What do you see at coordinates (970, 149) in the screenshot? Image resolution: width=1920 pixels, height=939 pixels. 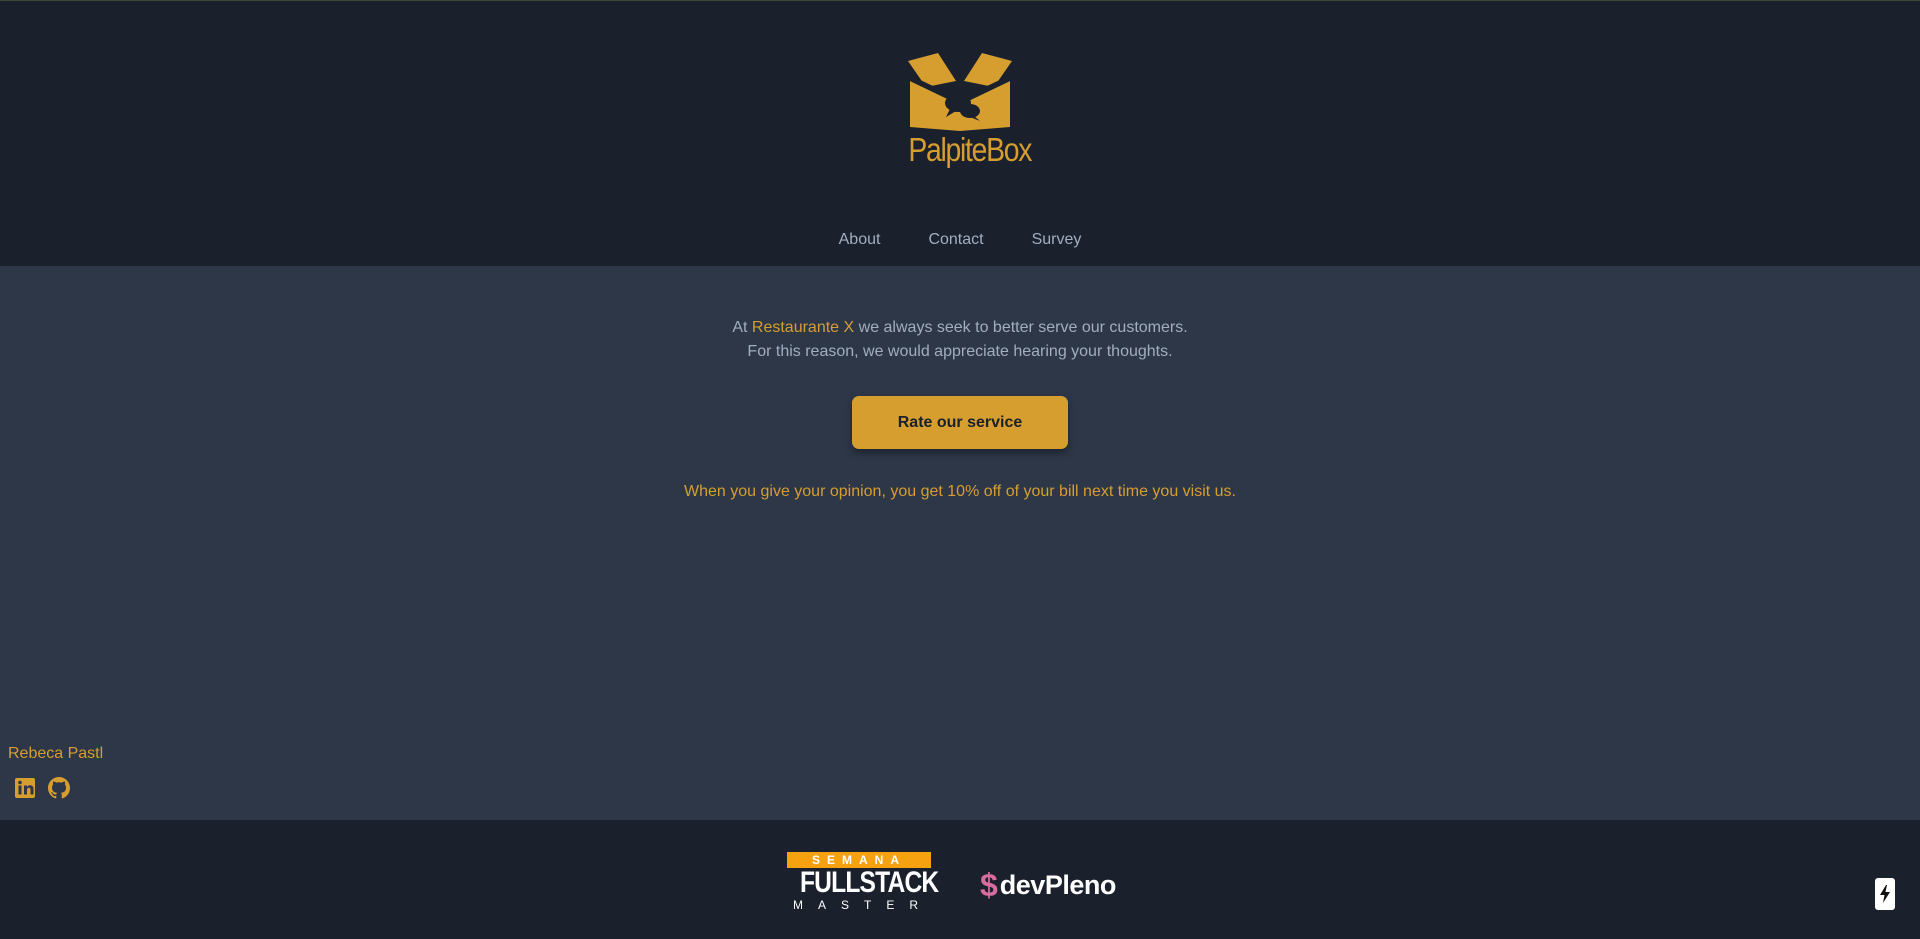 I see `logo-text: PalpiteBox` at bounding box center [970, 149].